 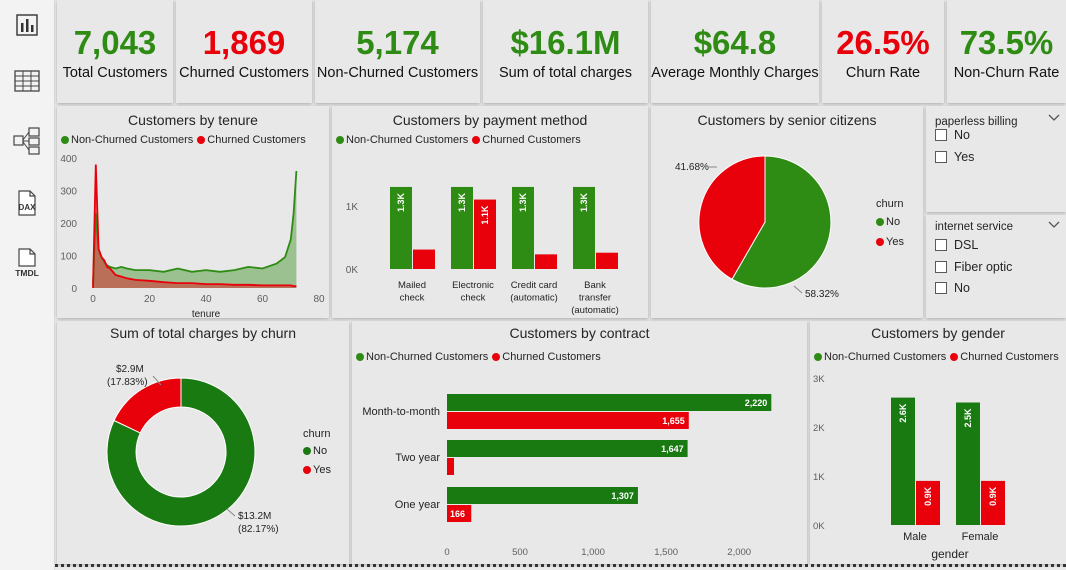 I want to click on y-tick-label: Two year, so click(x=417, y=458).